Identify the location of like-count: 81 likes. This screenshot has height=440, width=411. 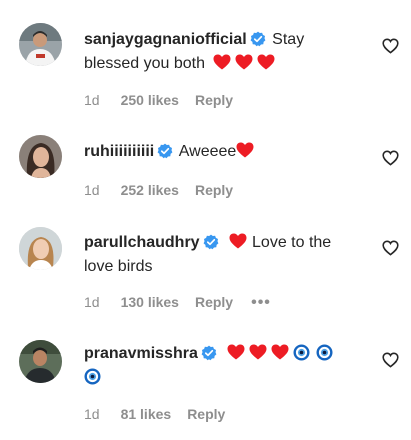
(146, 414).